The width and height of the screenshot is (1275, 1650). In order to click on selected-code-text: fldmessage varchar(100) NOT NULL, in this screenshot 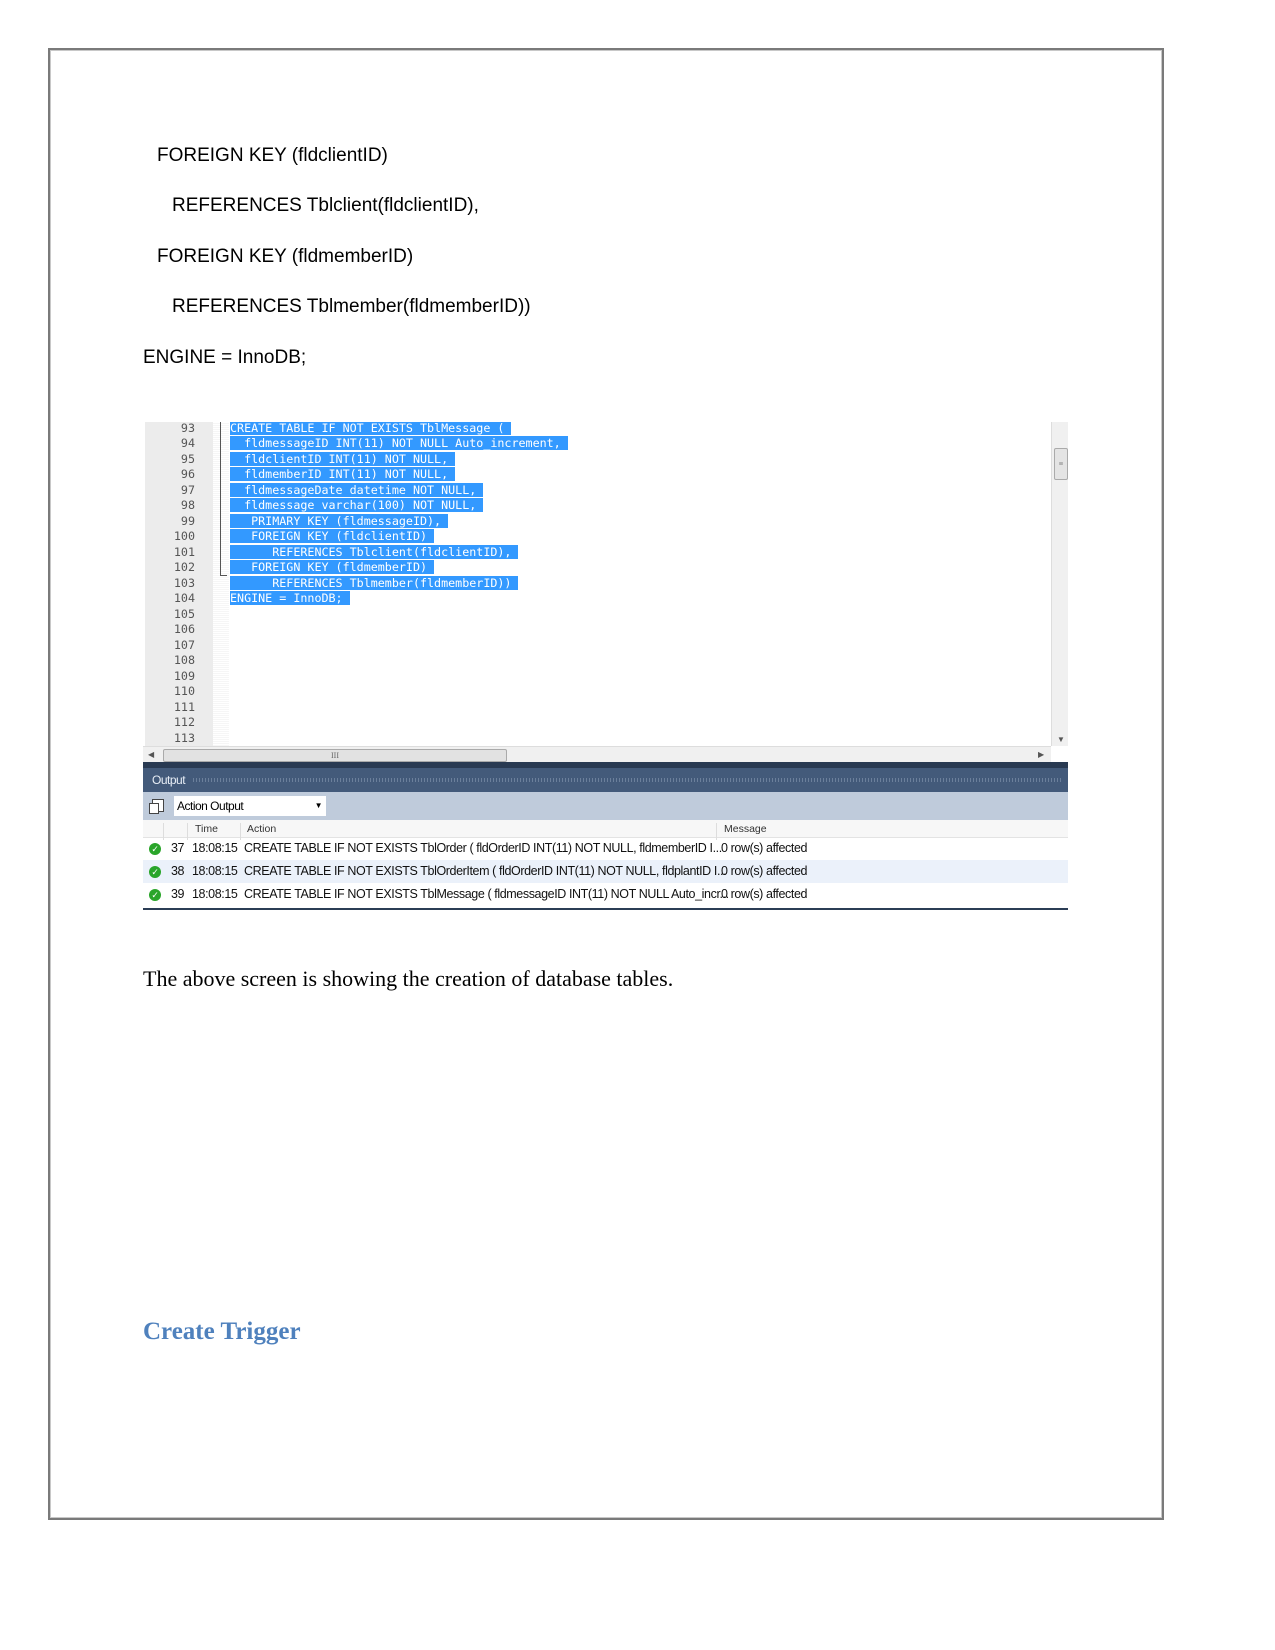, I will do `click(357, 505)`.